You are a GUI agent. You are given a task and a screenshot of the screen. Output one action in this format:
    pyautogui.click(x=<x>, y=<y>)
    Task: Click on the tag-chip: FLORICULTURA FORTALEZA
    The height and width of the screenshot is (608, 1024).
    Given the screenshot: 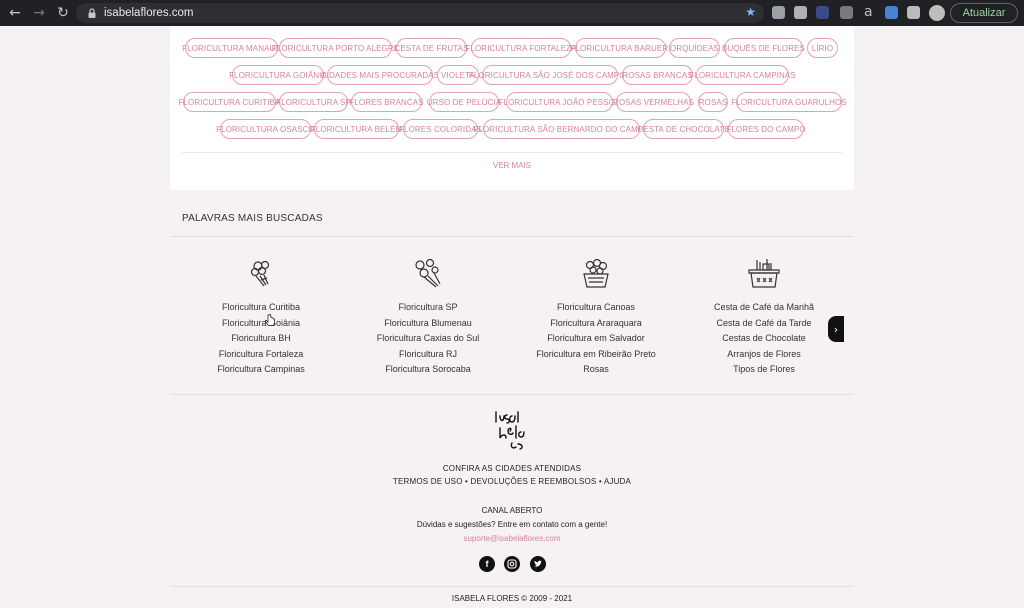 What is the action you would take?
    pyautogui.click(x=520, y=48)
    